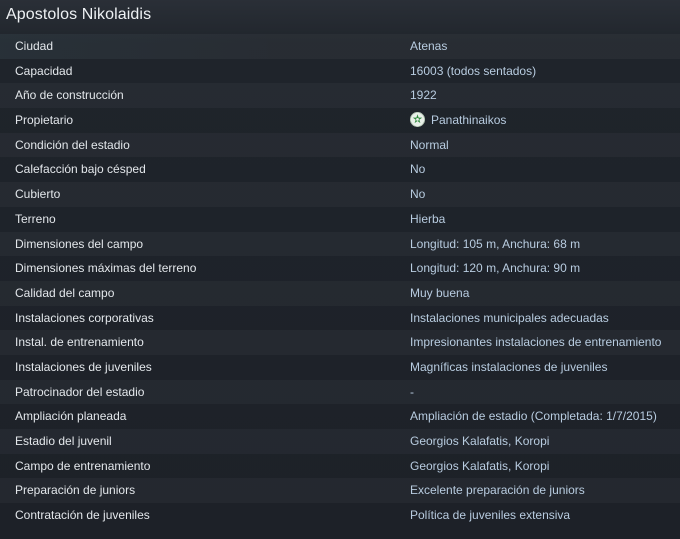  Describe the element at coordinates (340, 120) in the screenshot. I see `detail-row-propietario: Propietario Panathinaikos` at that location.